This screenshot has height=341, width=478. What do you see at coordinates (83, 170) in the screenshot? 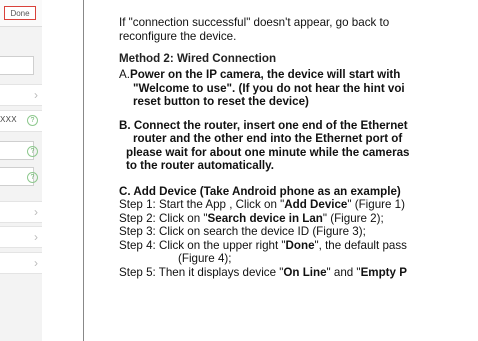
I see `page-divider` at bounding box center [83, 170].